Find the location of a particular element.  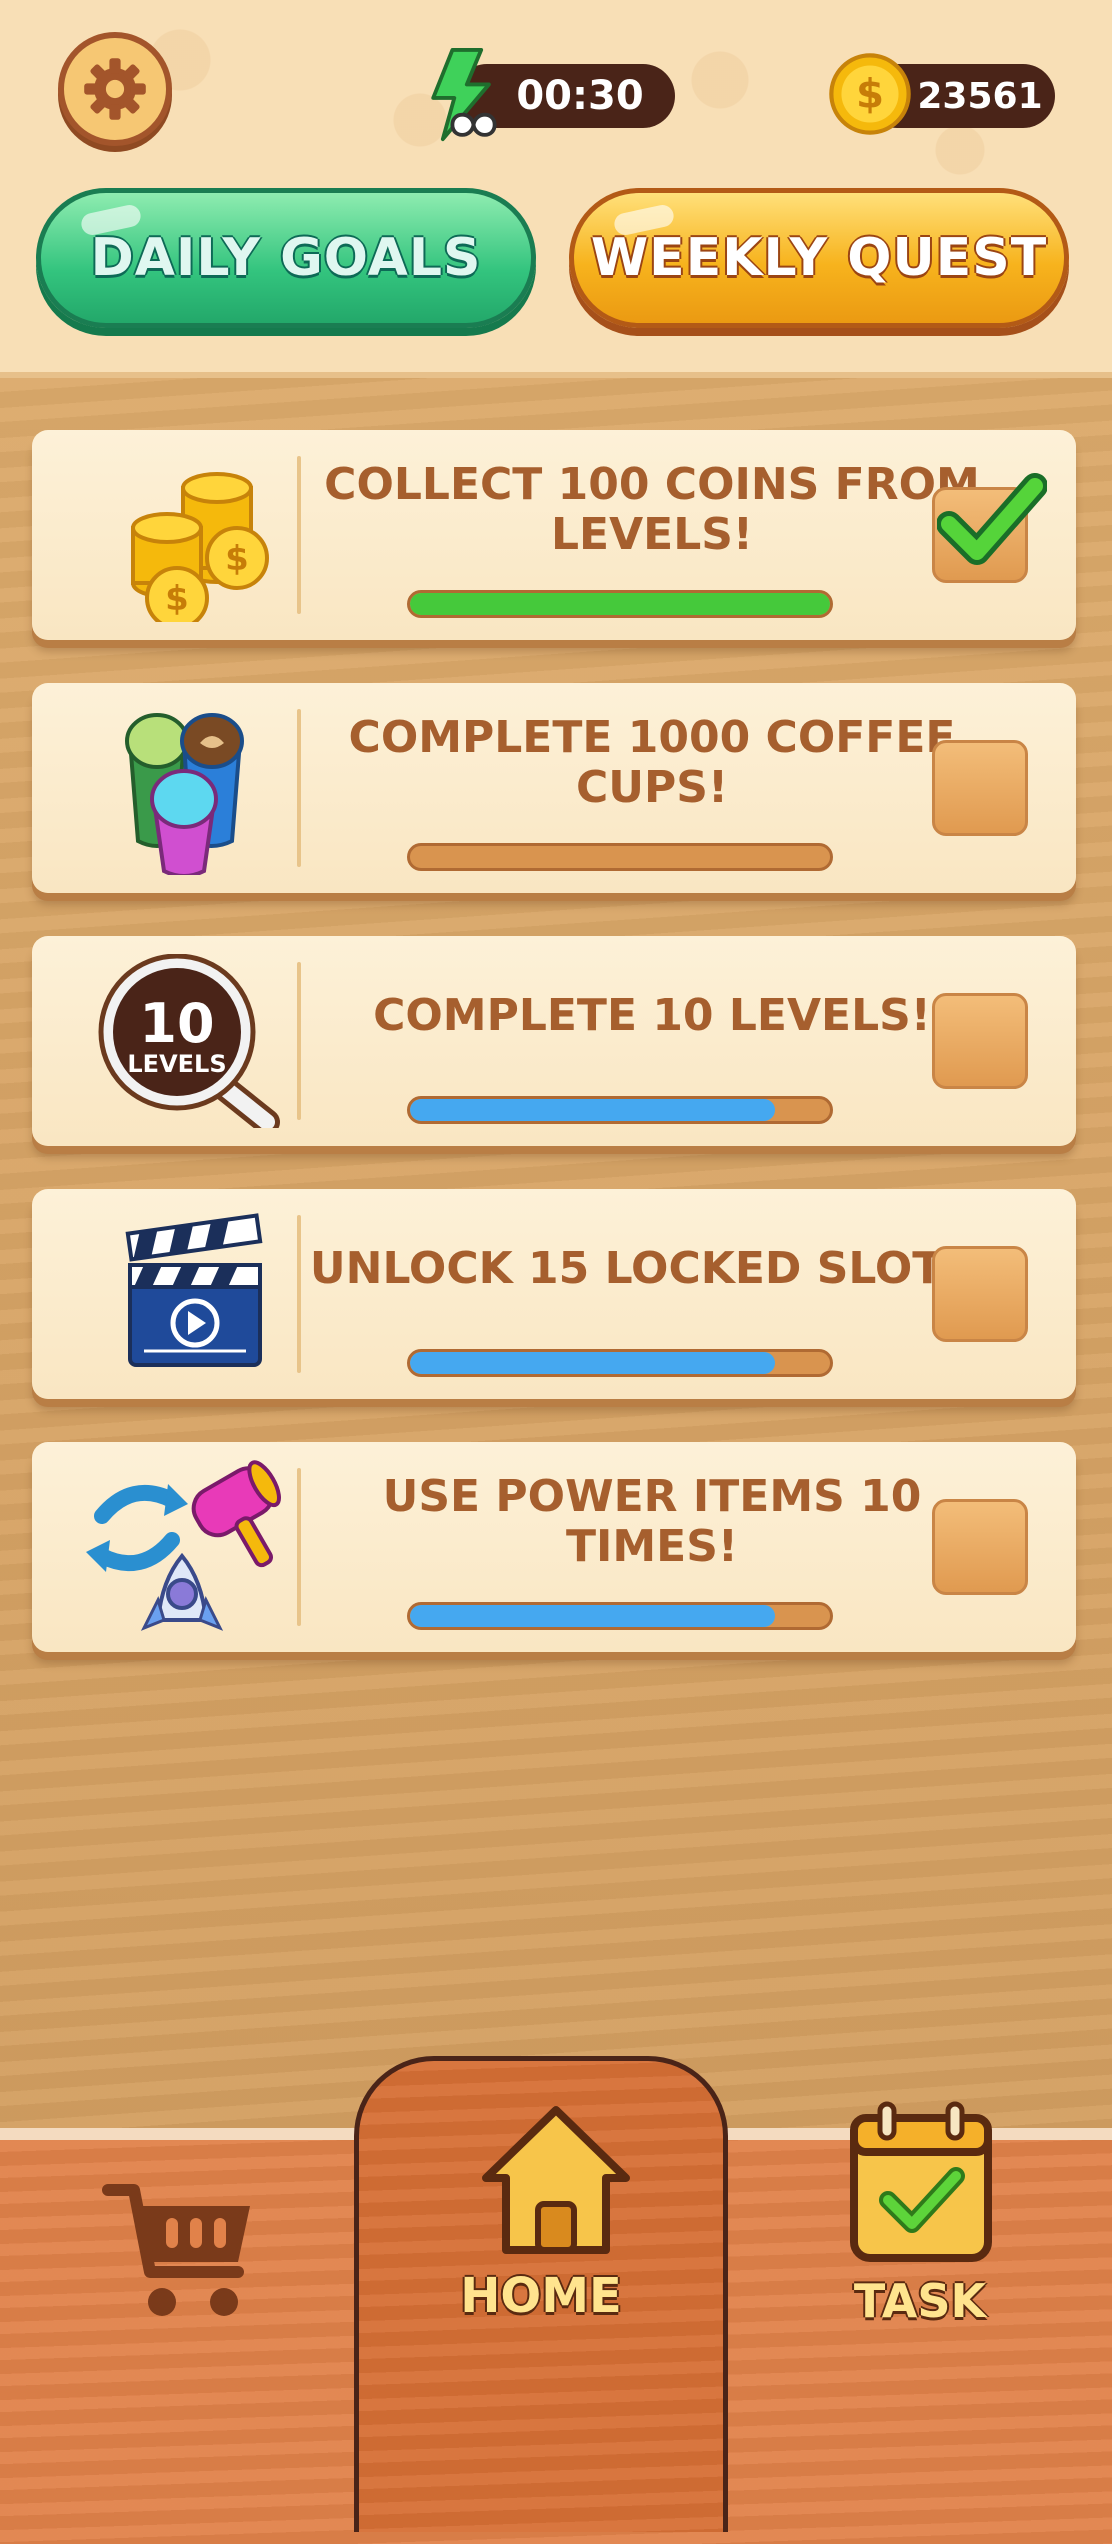

tab-weekly-quest: WEEKLY QUEST is located at coordinates (819, 258).